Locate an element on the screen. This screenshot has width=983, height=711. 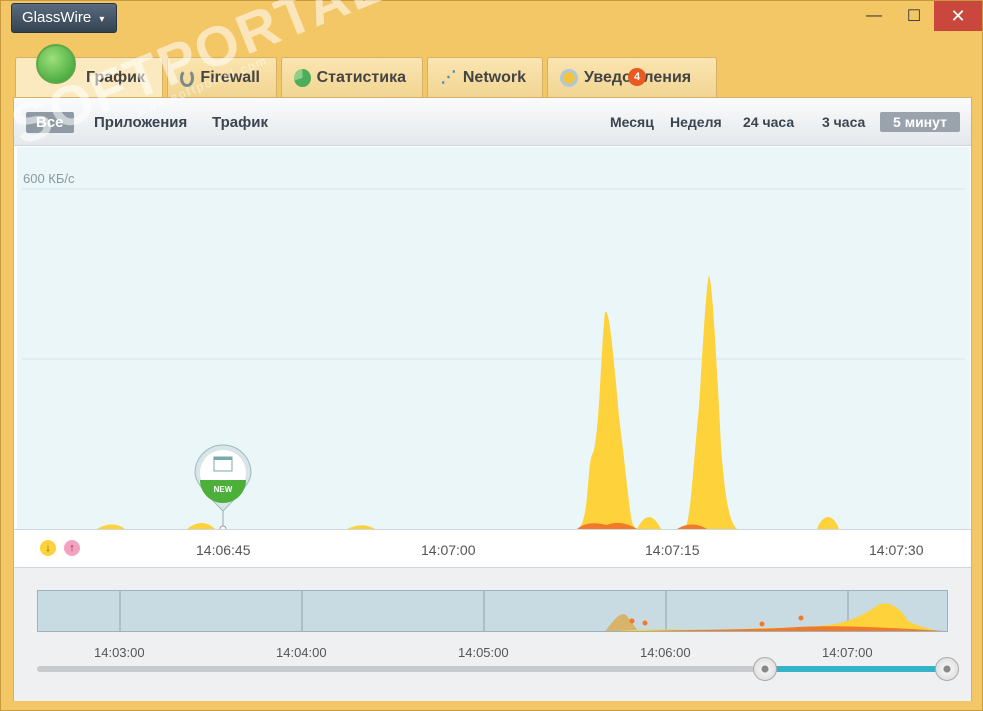
y-axis-label: 600 КБ/с is located at coordinates (49, 178).